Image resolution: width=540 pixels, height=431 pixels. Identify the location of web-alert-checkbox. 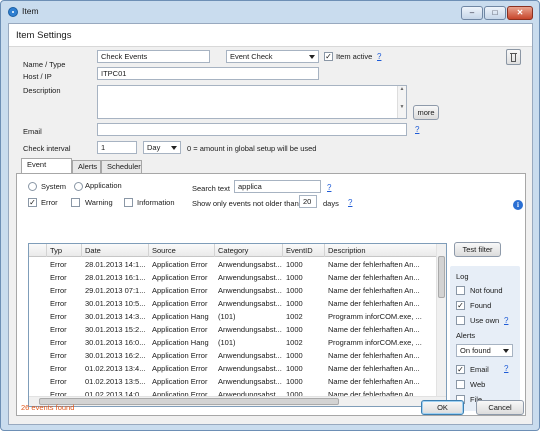
(460, 384).